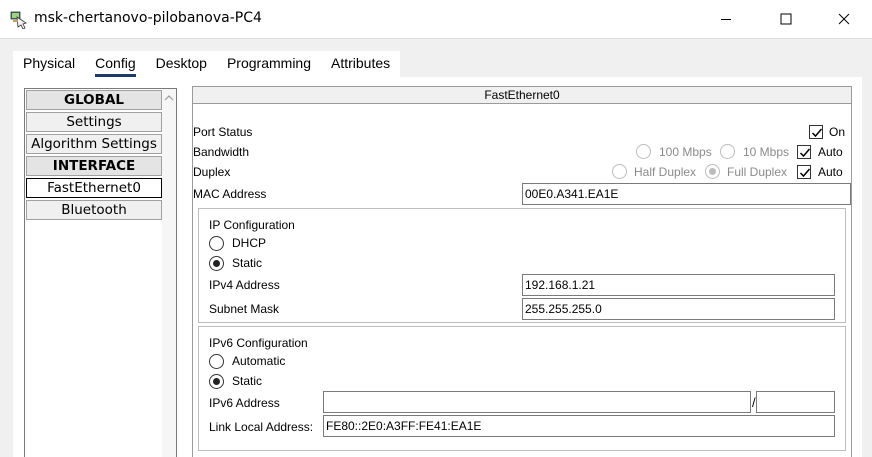 The height and width of the screenshot is (457, 872). Describe the element at coordinates (830, 152) in the screenshot. I see `bandwidth-auto-label: Auto` at that location.